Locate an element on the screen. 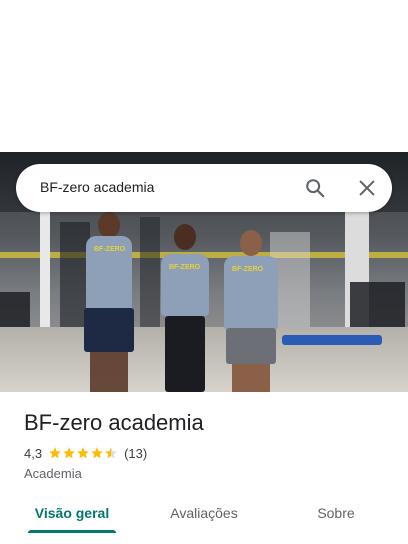 This screenshot has height=544, width=408. photo-pillar is located at coordinates (45, 272).